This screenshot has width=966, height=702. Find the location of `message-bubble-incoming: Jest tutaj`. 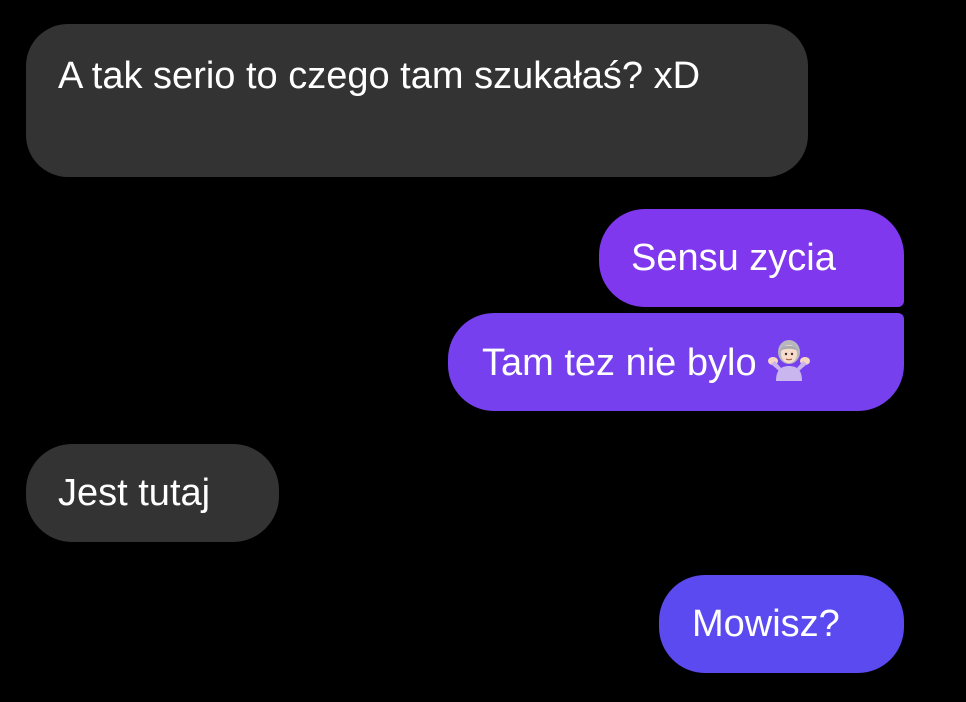

message-bubble-incoming: Jest tutaj is located at coordinates (152, 493).